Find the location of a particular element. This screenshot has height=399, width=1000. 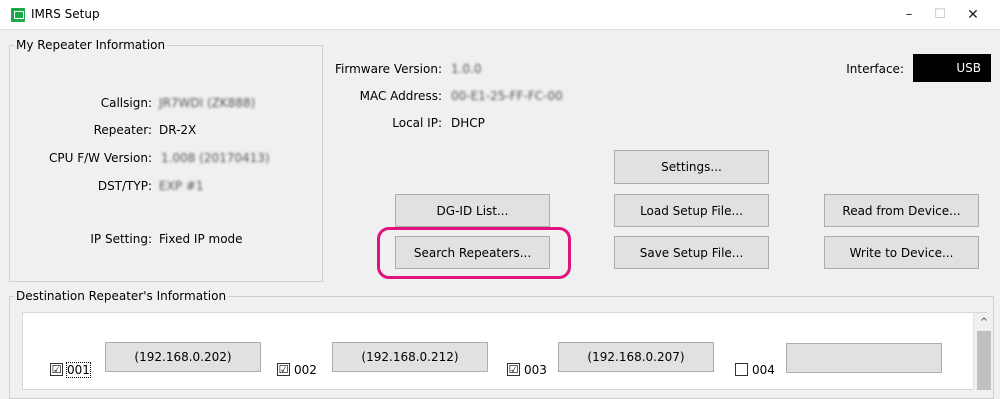

entry-number-002: 002 is located at coordinates (305, 370).